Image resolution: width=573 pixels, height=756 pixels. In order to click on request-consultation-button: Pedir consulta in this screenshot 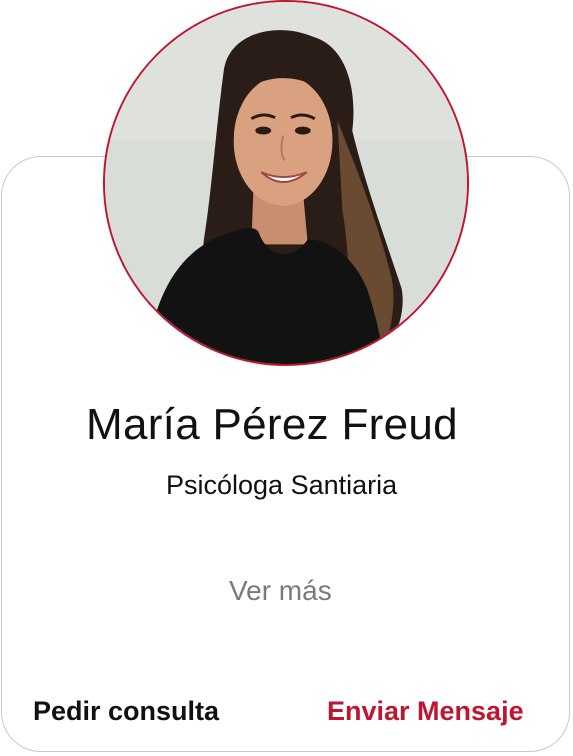, I will do `click(126, 711)`.